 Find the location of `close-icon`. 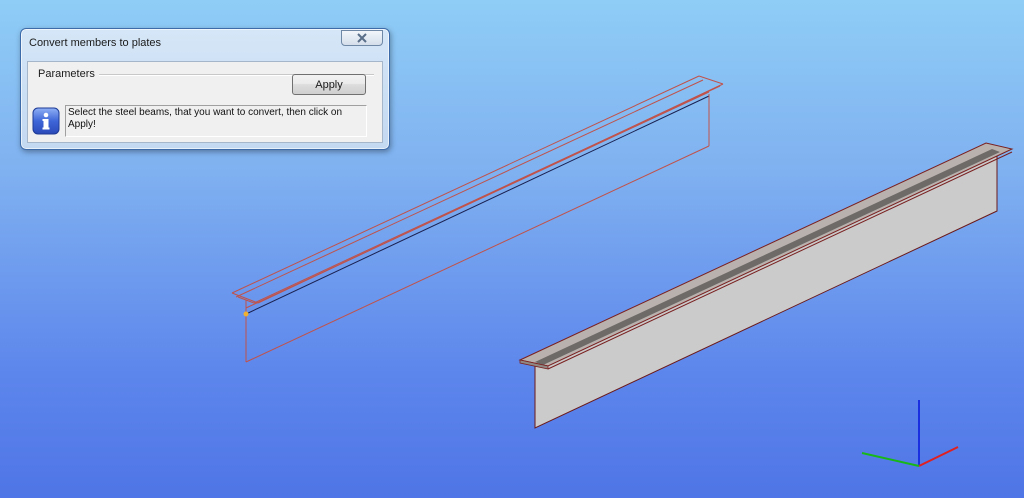

close-icon is located at coordinates (362, 38).